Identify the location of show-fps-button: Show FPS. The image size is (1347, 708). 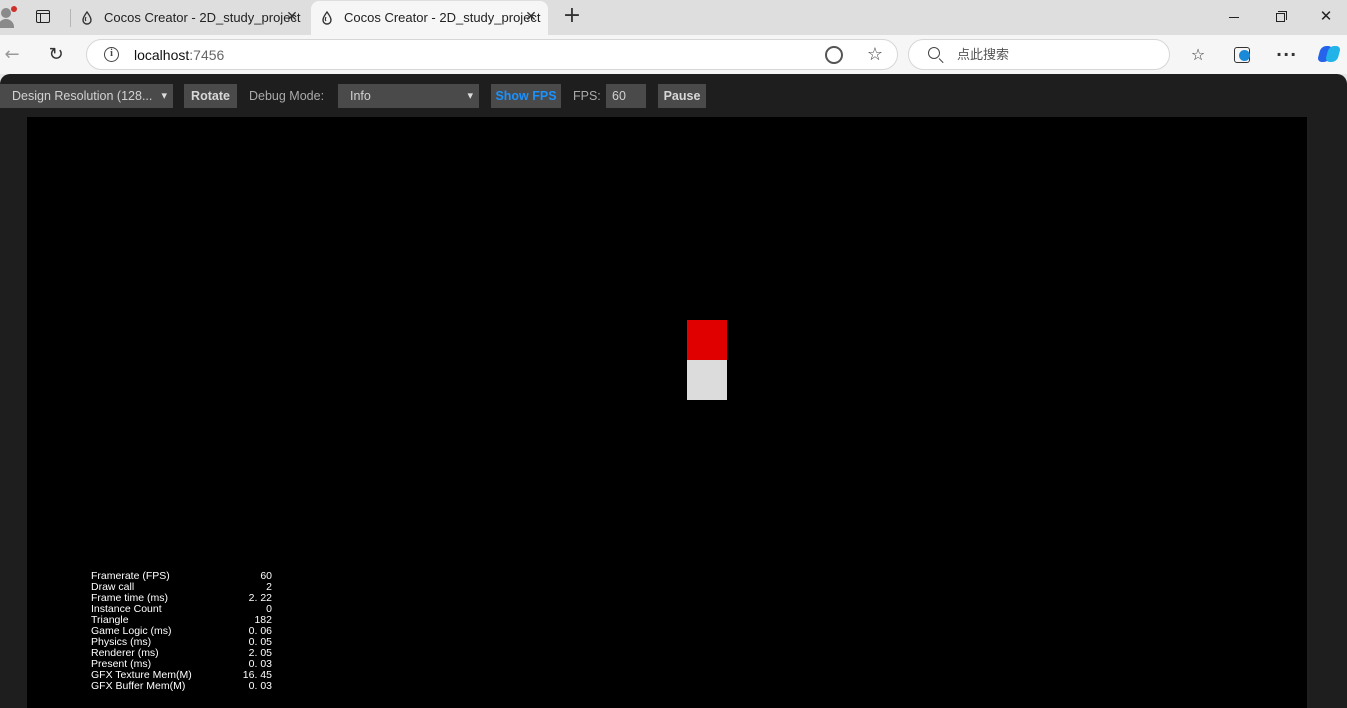
(526, 96).